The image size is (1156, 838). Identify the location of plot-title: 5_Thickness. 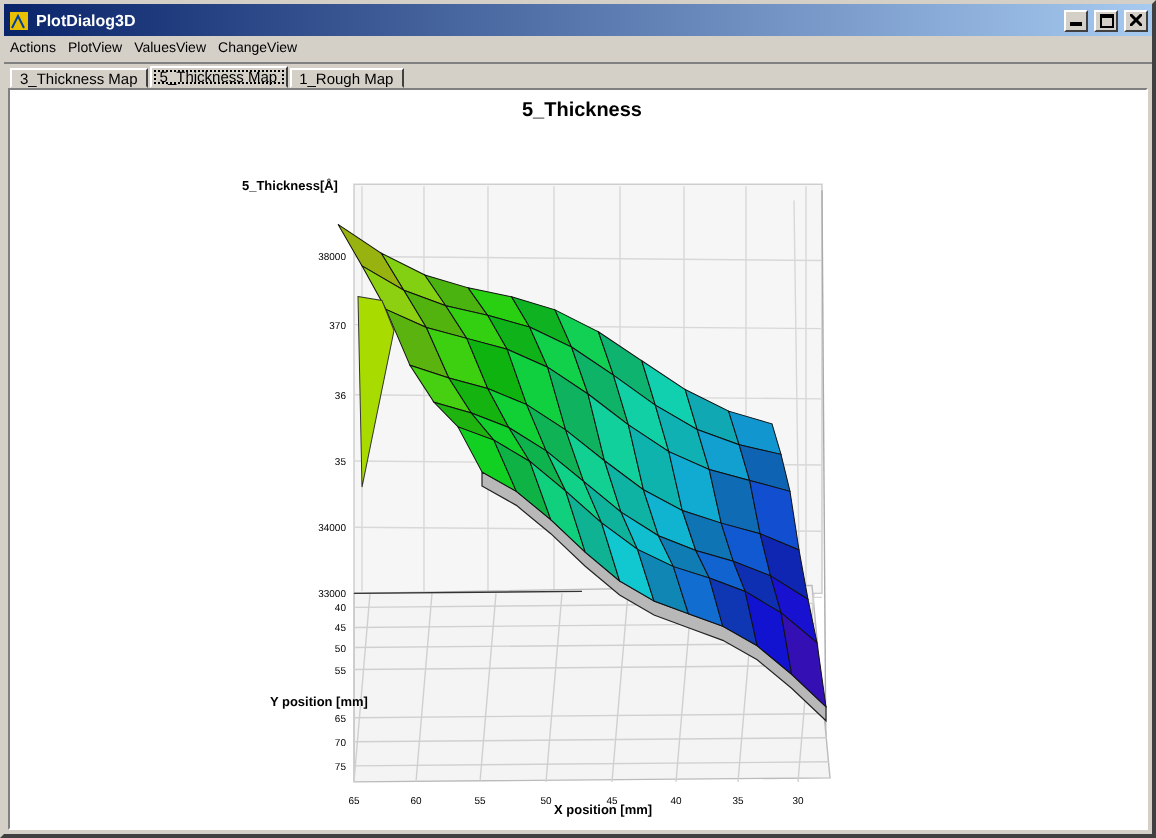
(582, 111).